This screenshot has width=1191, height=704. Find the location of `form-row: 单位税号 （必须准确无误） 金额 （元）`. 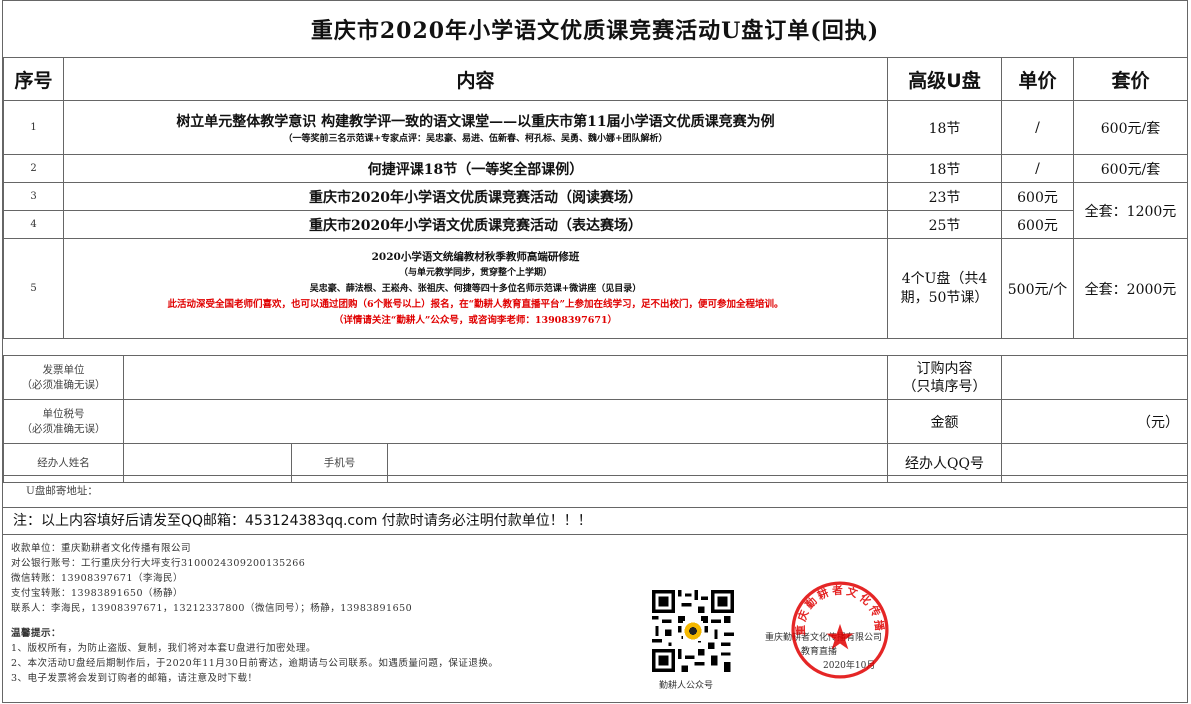

form-row: 单位税号 （必须准确无误） 金额 （元） is located at coordinates (596, 421).